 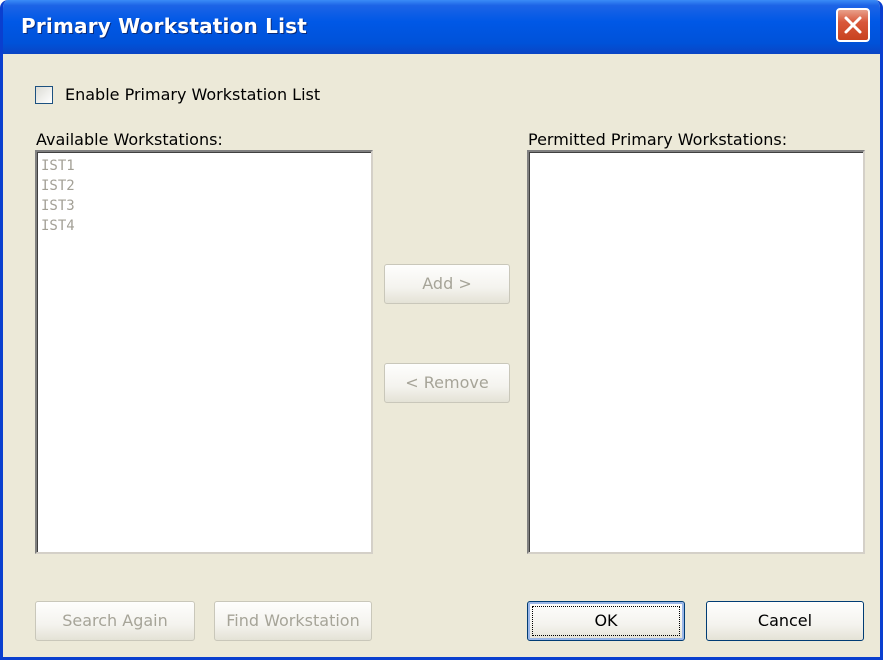 I want to click on cancel-button: Cancel, so click(x=785, y=621).